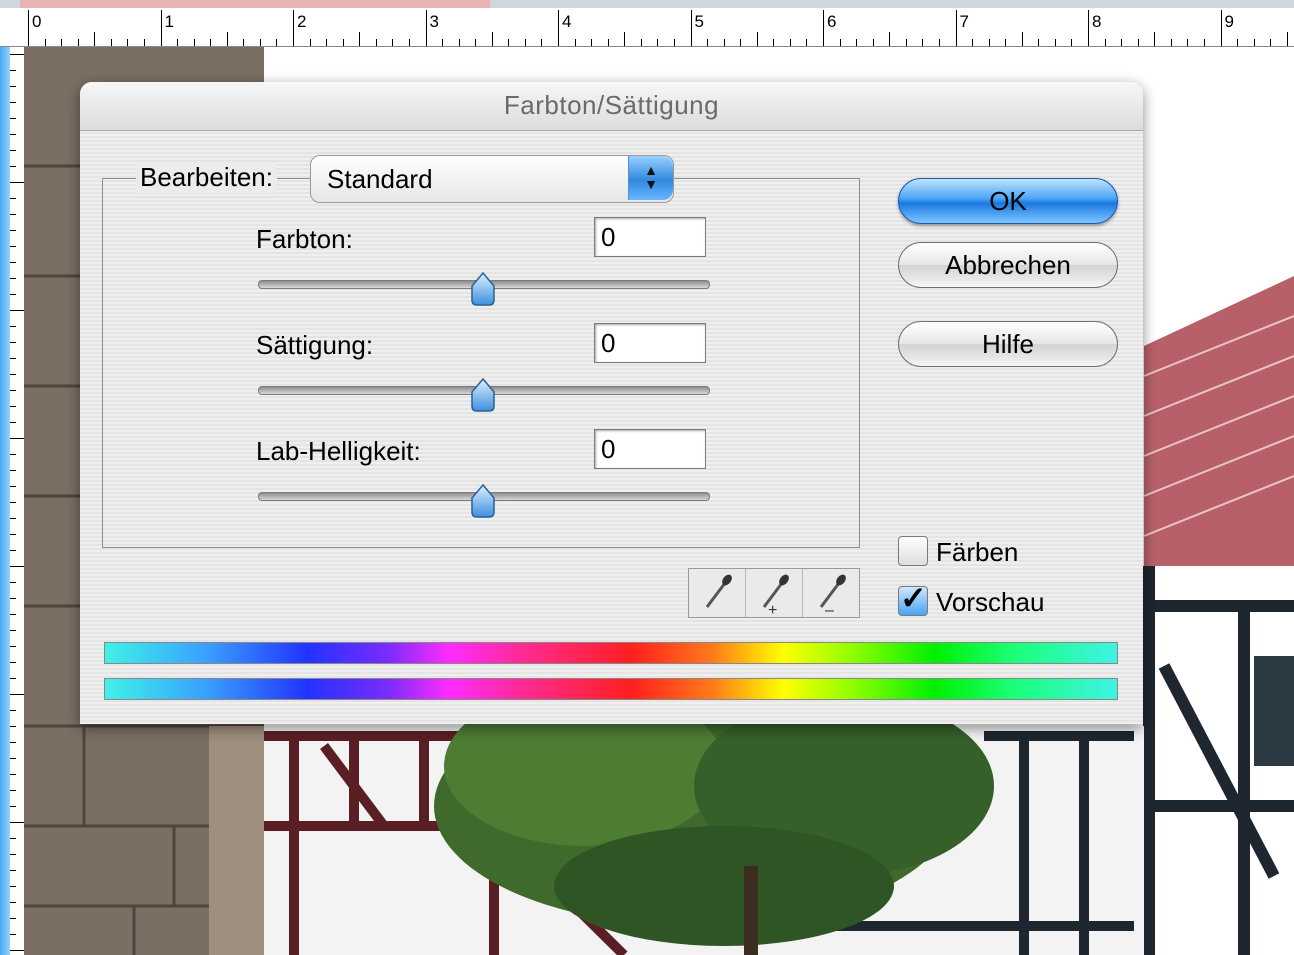 This screenshot has height=955, width=1294. Describe the element at coordinates (832, 21) in the screenshot. I see `ruler-number: 6` at that location.